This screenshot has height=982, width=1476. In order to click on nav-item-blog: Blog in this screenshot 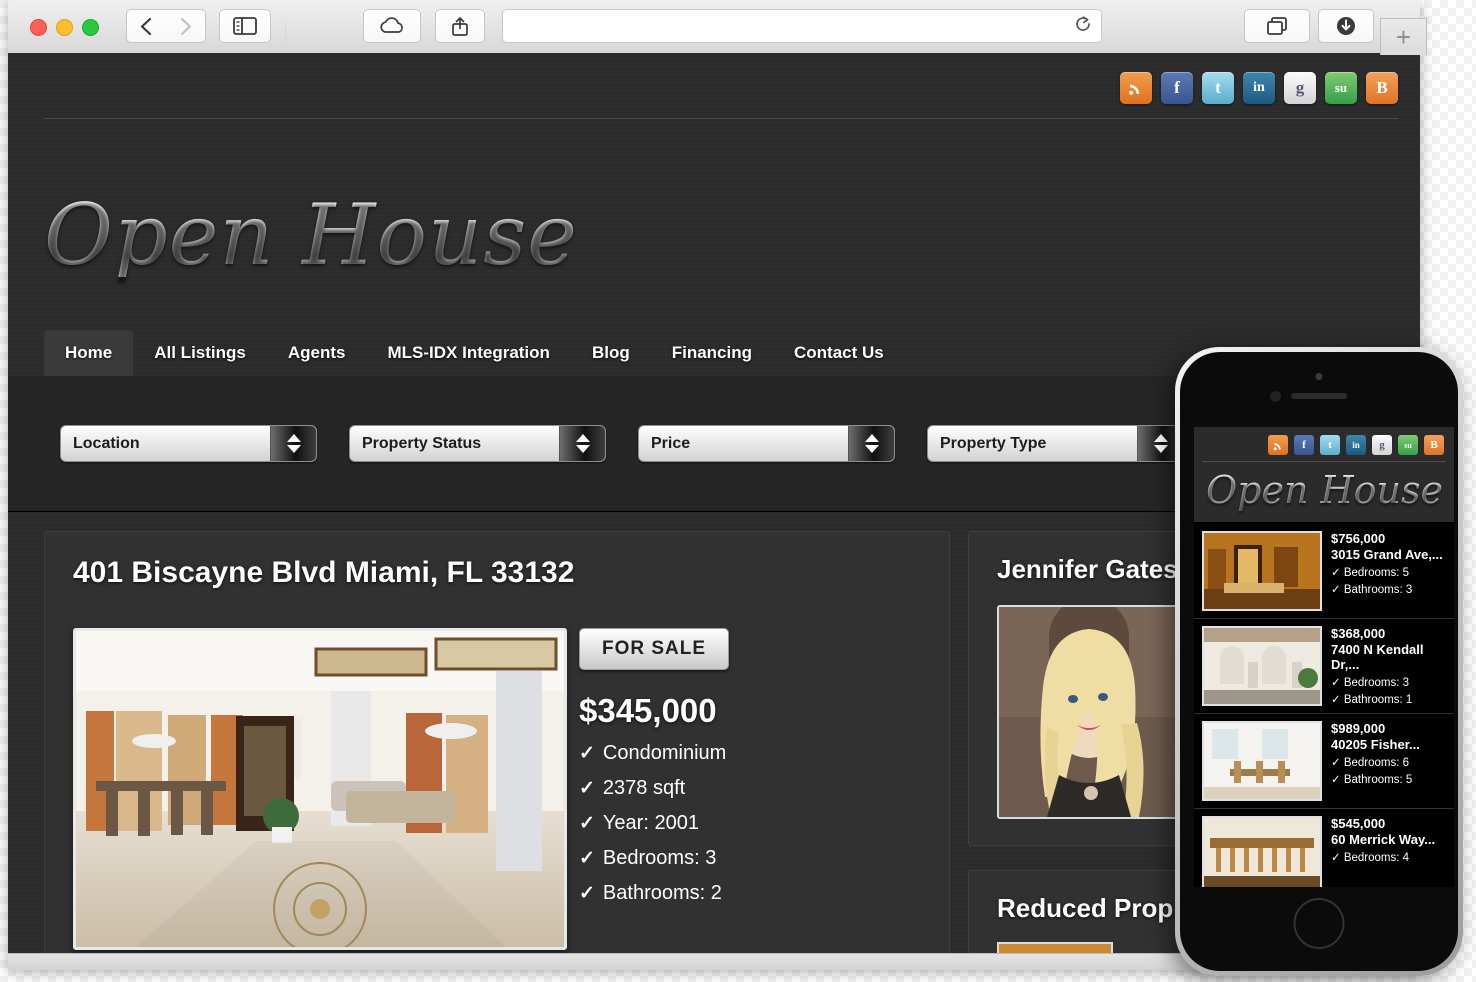, I will do `click(611, 353)`.